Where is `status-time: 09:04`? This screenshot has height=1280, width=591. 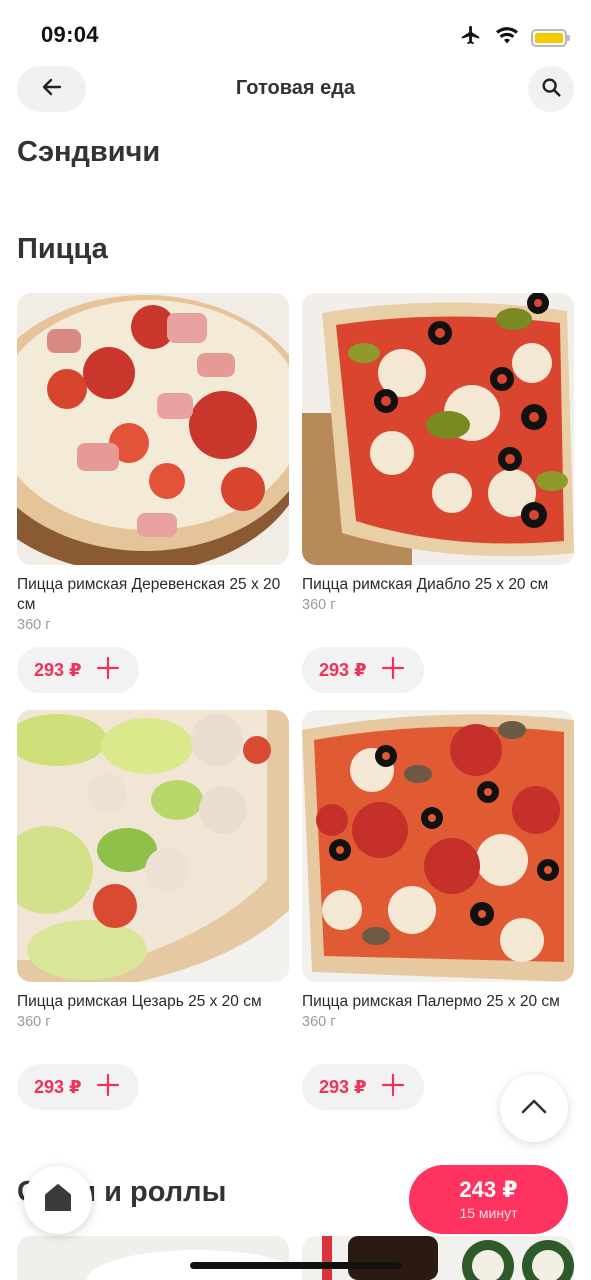
status-time: 09:04 is located at coordinates (70, 34).